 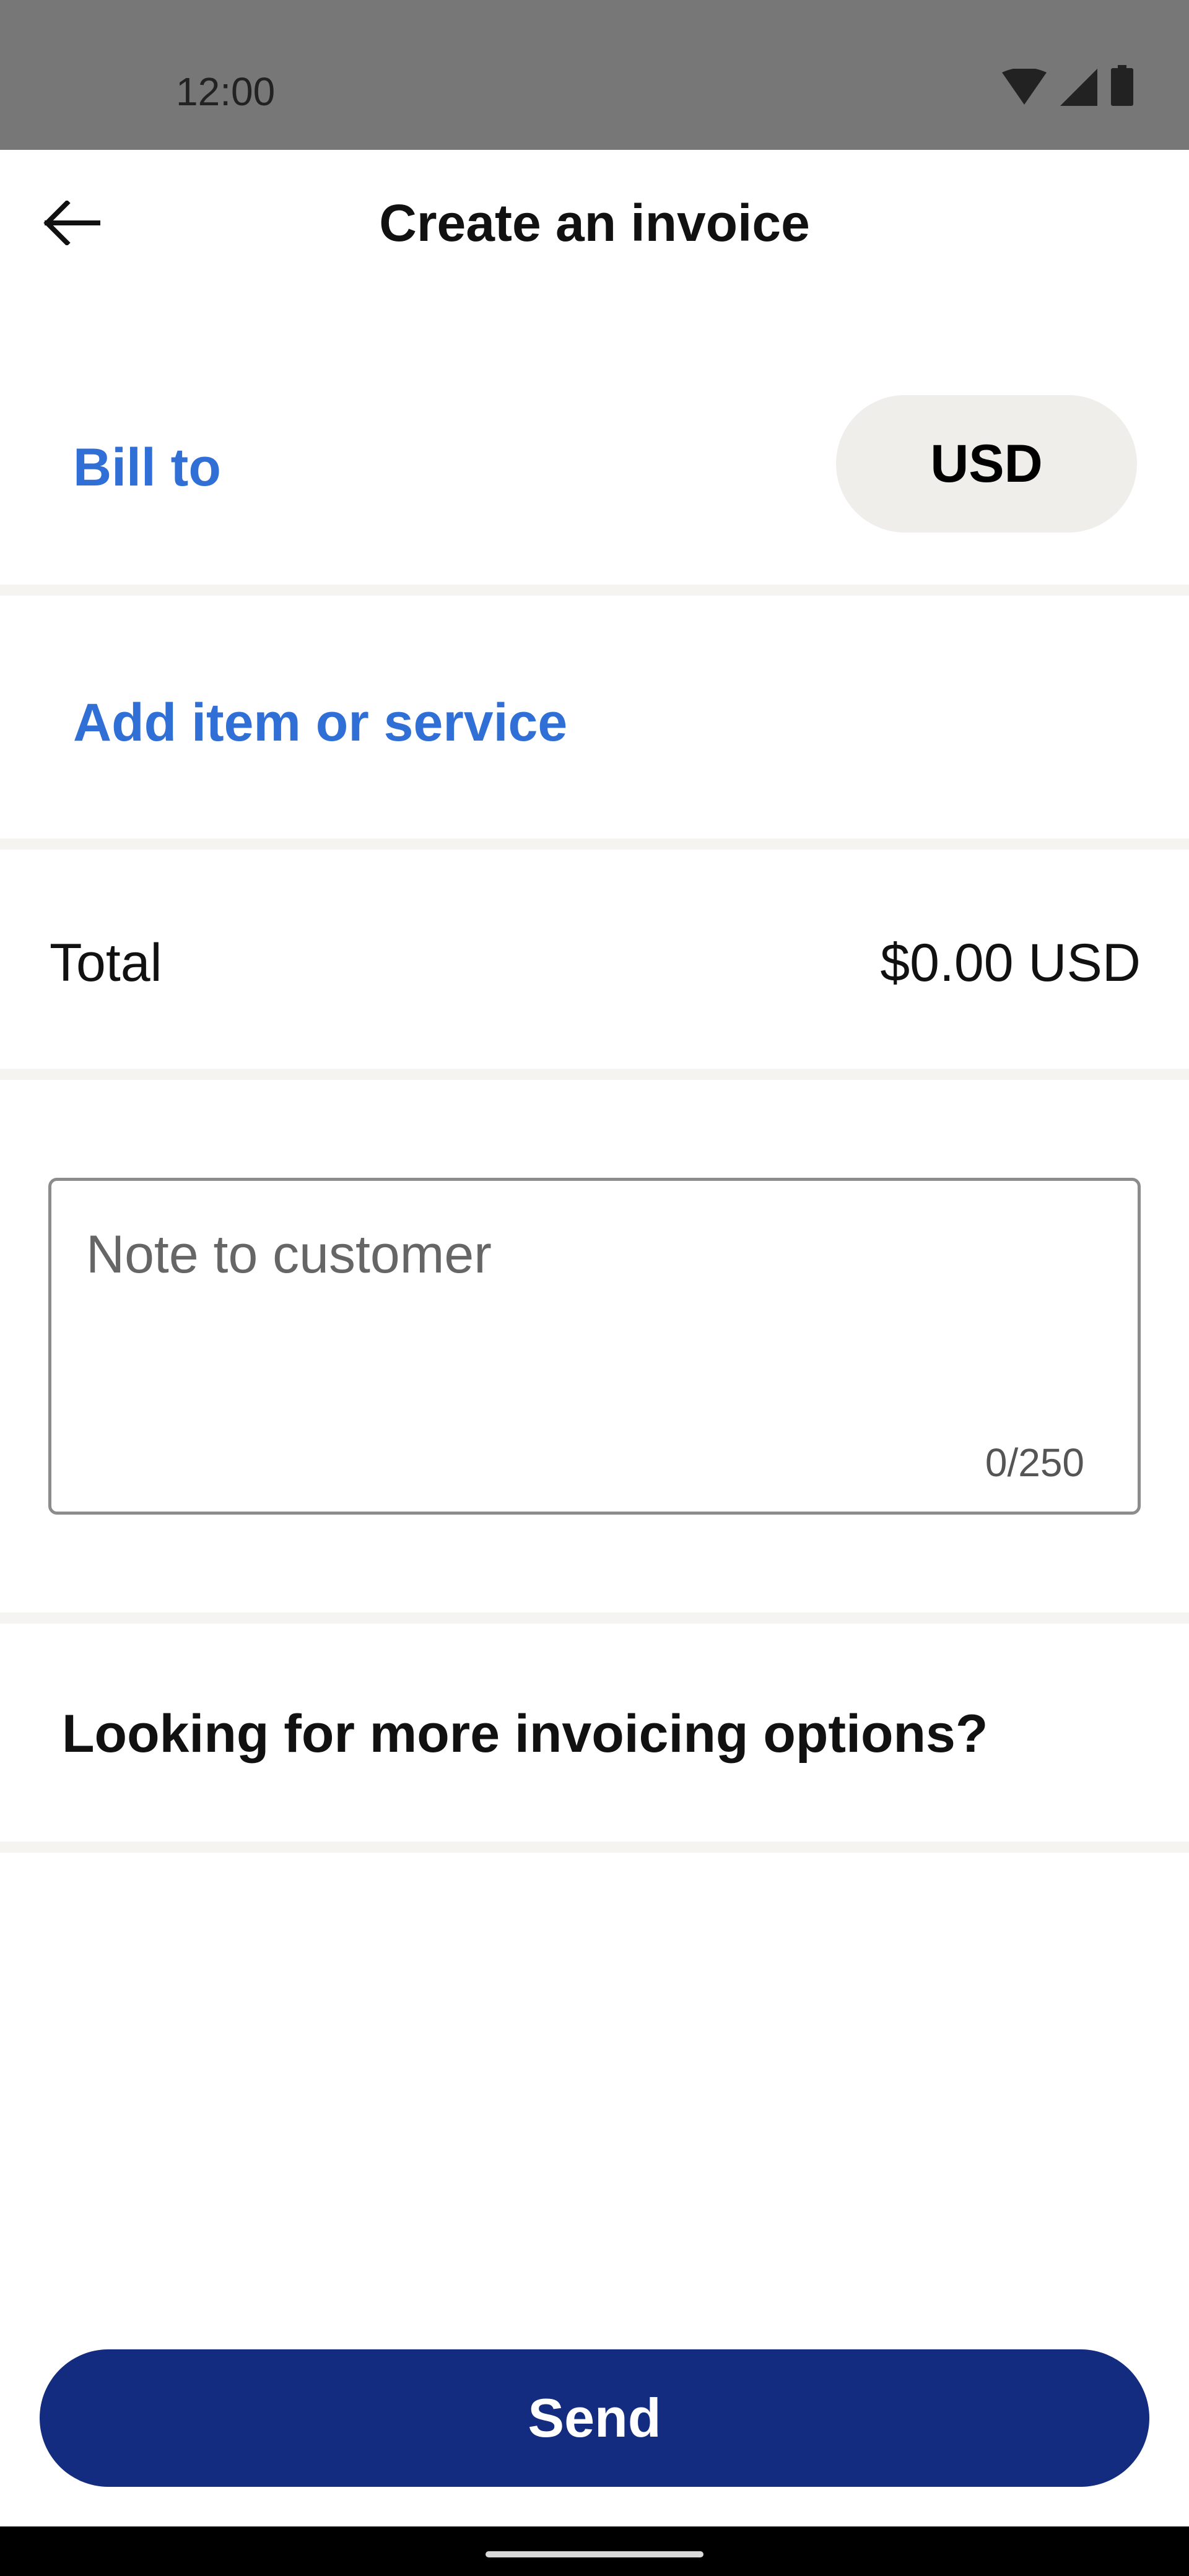 I want to click on signal-icon, so click(x=1078, y=89).